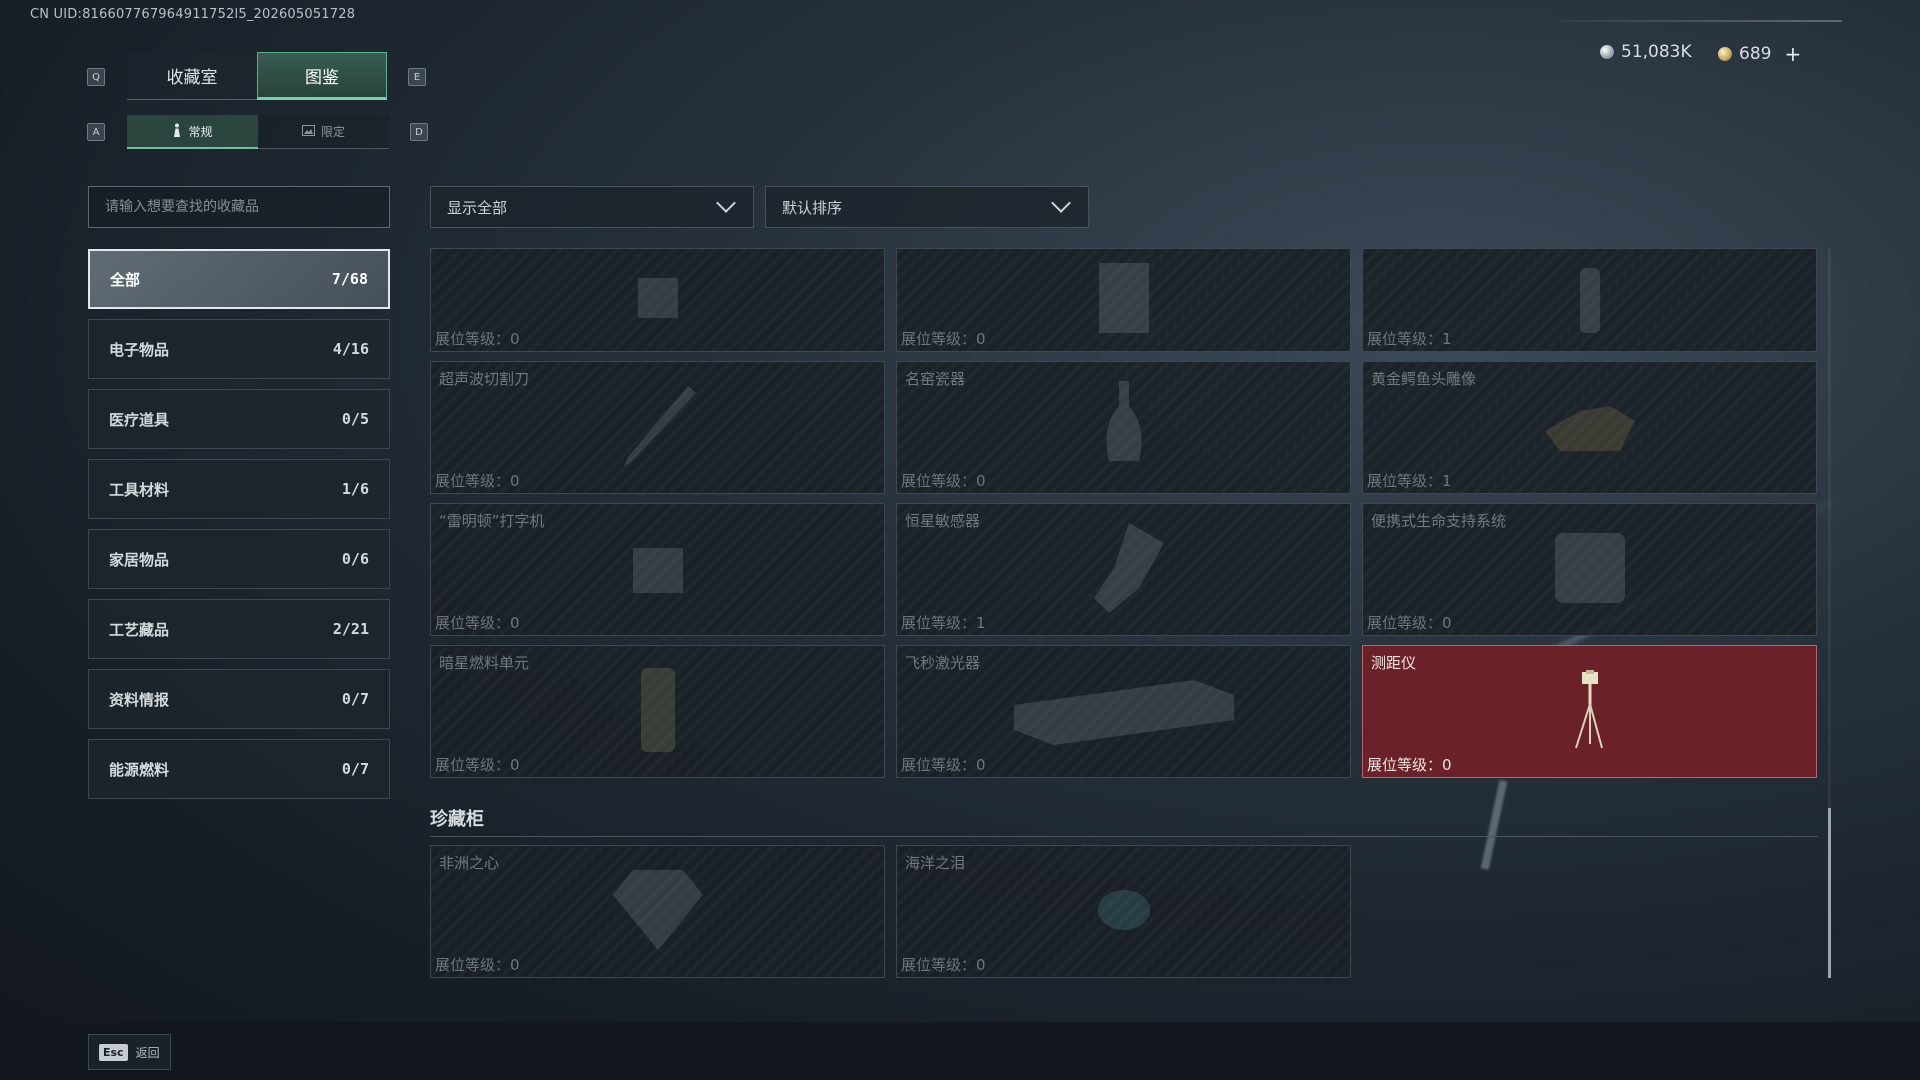  What do you see at coordinates (239, 489) in the screenshot?
I see `category-tools: 工具材料 1/6` at bounding box center [239, 489].